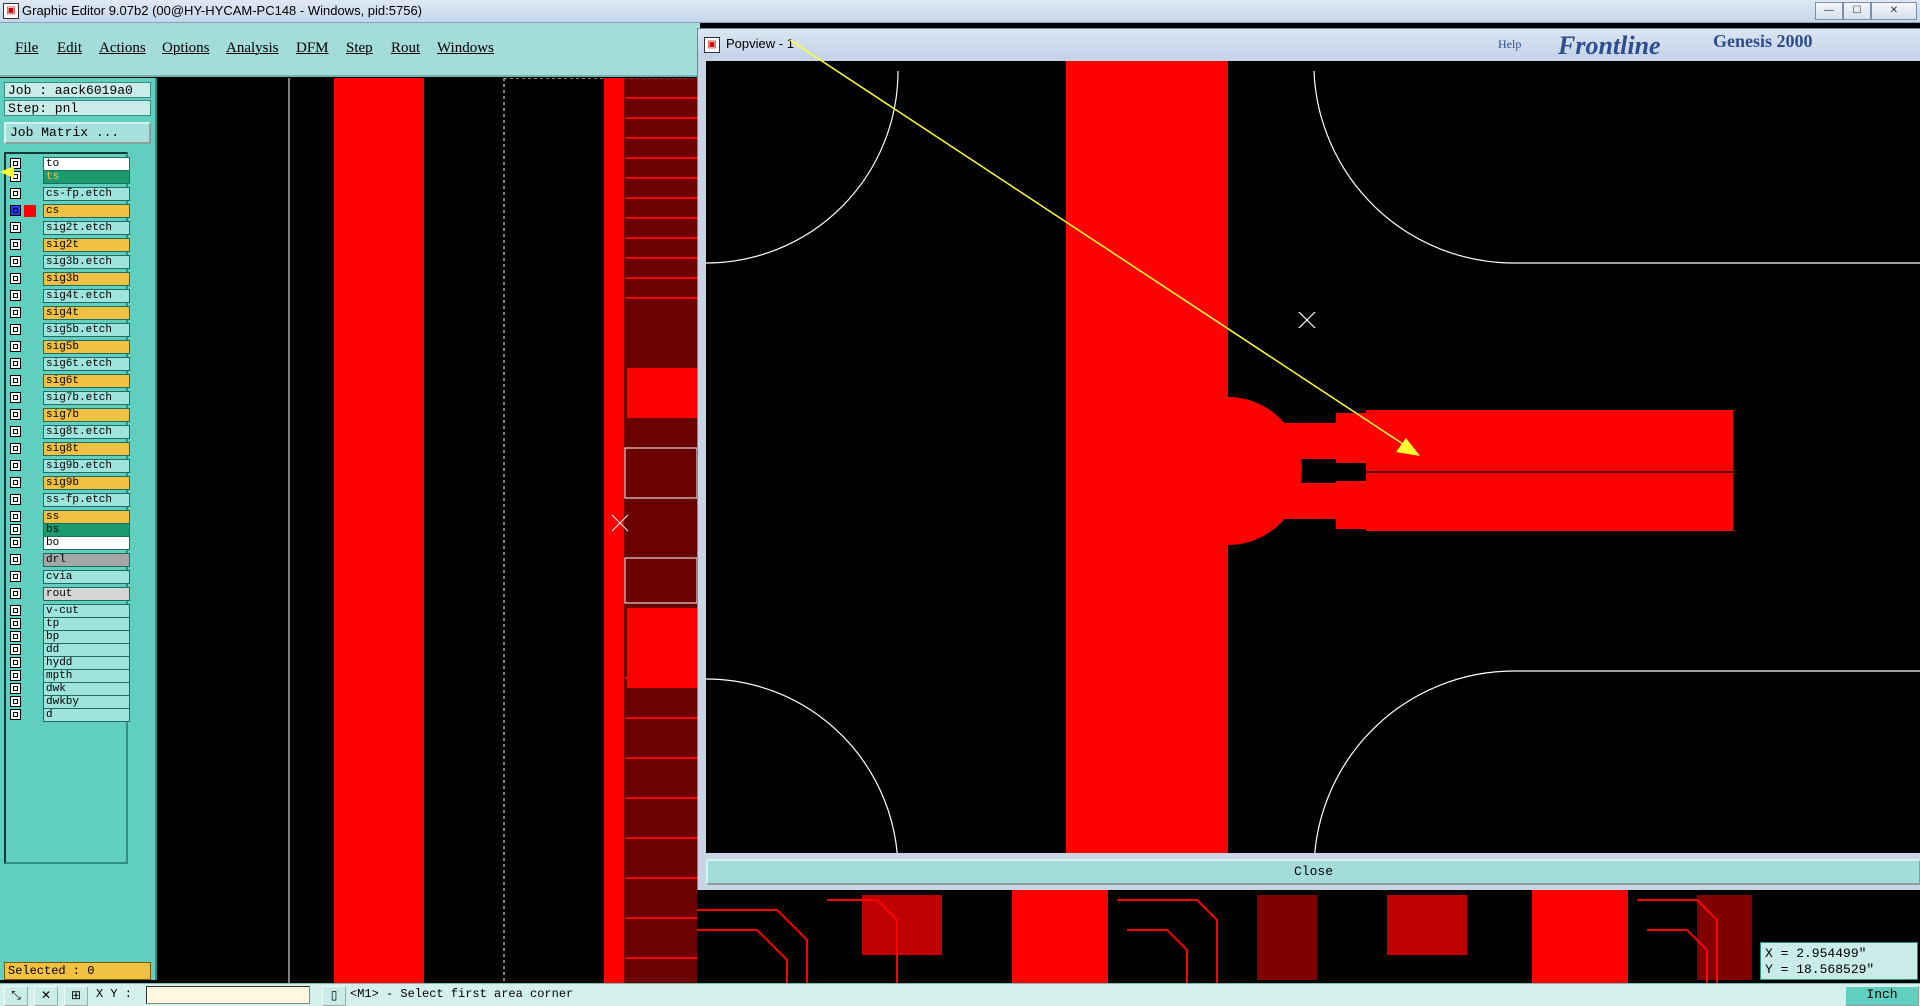 This screenshot has height=1006, width=1920. Describe the element at coordinates (228, 995) in the screenshot. I see `xy-input` at that location.